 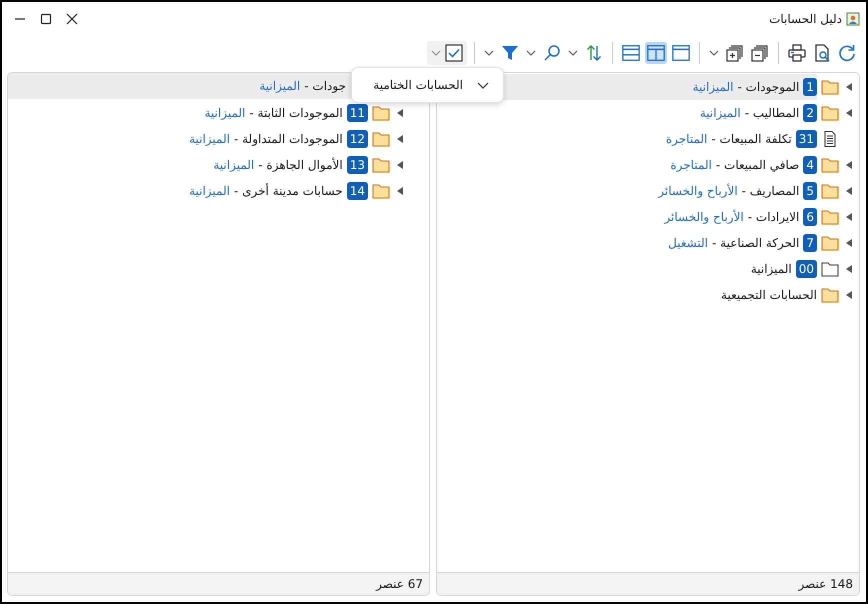 What do you see at coordinates (483, 85) in the screenshot?
I see `chevron-down-icon` at bounding box center [483, 85].